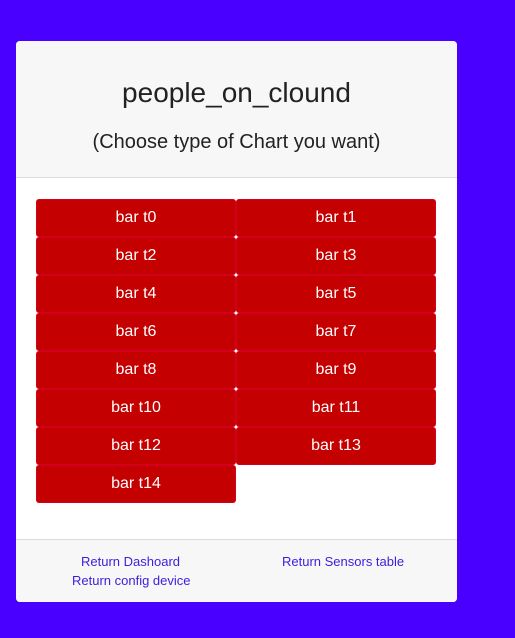 This screenshot has width=515, height=638. Describe the element at coordinates (336, 332) in the screenshot. I see `chart-button: bar t7` at that location.